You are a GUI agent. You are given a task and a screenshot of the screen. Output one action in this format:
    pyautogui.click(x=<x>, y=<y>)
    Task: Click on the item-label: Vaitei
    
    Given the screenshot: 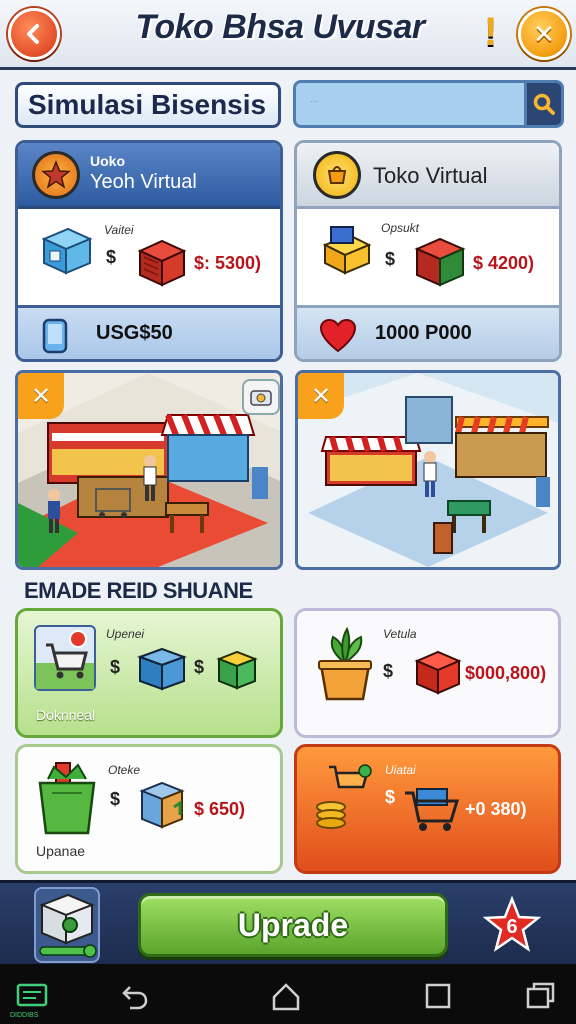 What is the action you would take?
    pyautogui.click(x=119, y=230)
    